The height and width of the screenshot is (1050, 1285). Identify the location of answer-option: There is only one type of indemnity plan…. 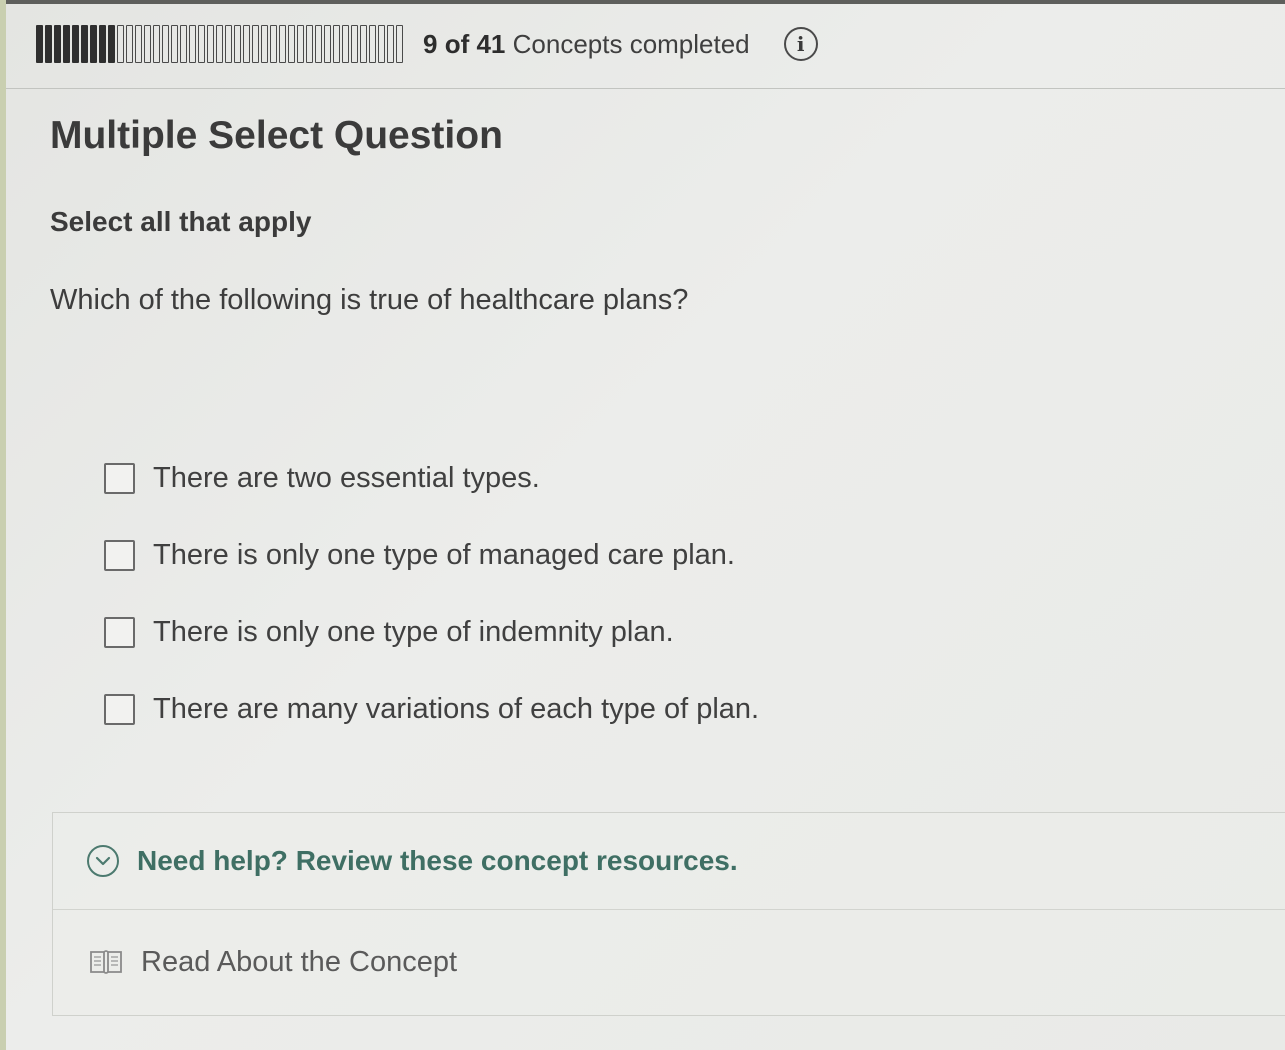
(431, 632).